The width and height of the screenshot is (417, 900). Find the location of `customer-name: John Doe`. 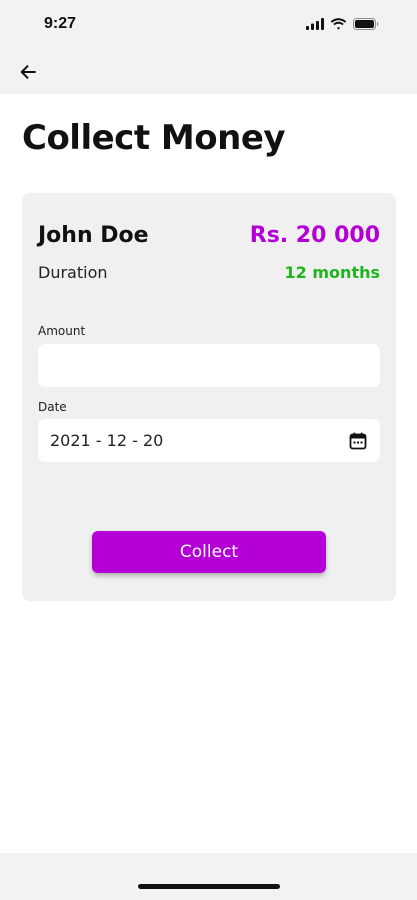

customer-name: John Doe is located at coordinates (93, 235).